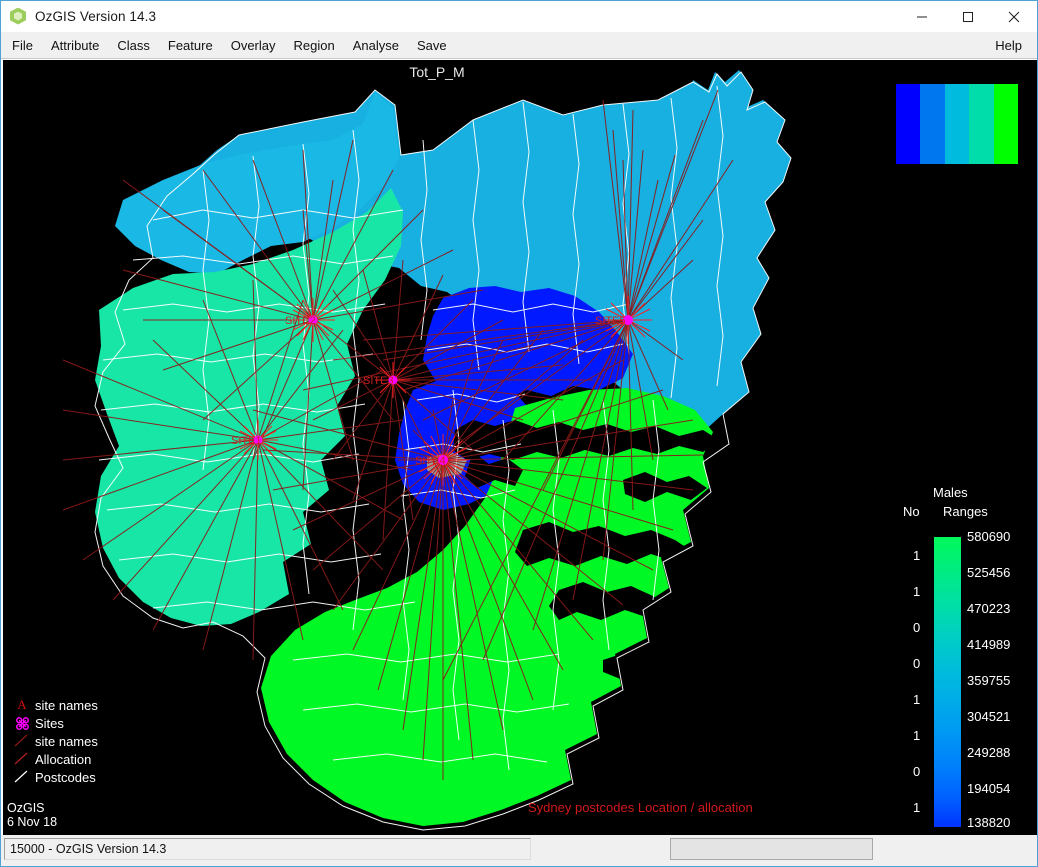  What do you see at coordinates (124, 777) in the screenshot?
I see `legend-row-postcodes: Postcodes` at bounding box center [124, 777].